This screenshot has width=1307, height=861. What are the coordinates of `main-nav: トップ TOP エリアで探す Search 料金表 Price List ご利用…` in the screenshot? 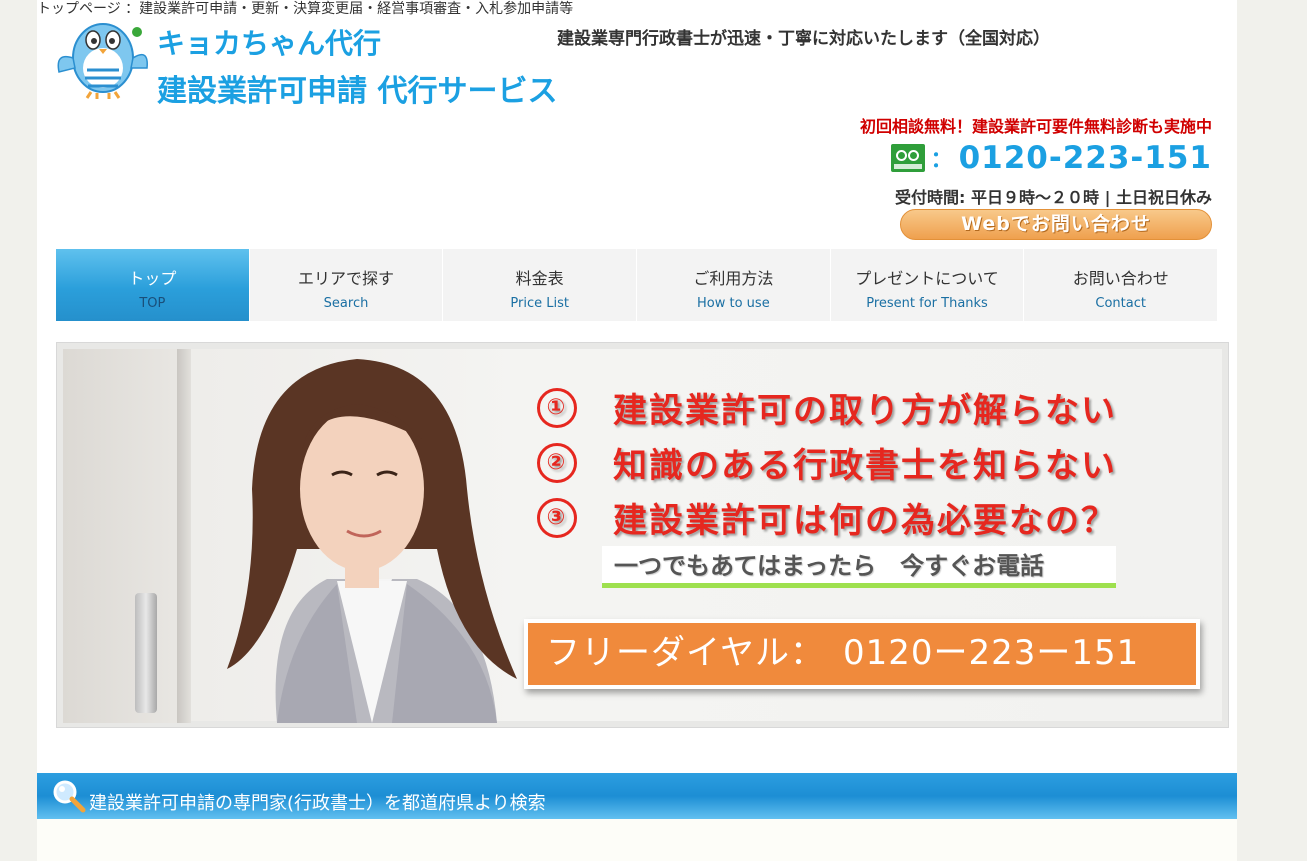 It's located at (637, 285).